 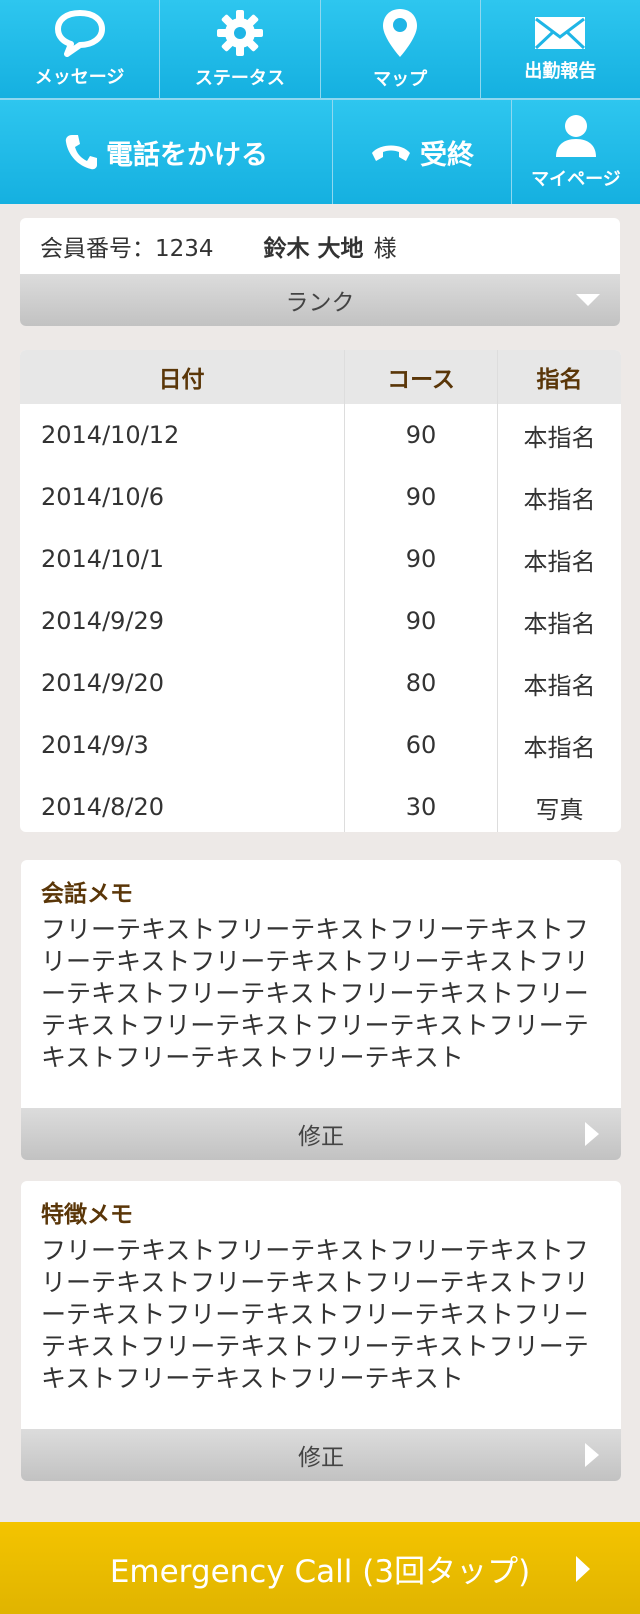 What do you see at coordinates (127, 249) in the screenshot?
I see `member-number: 会員番号：1234` at bounding box center [127, 249].